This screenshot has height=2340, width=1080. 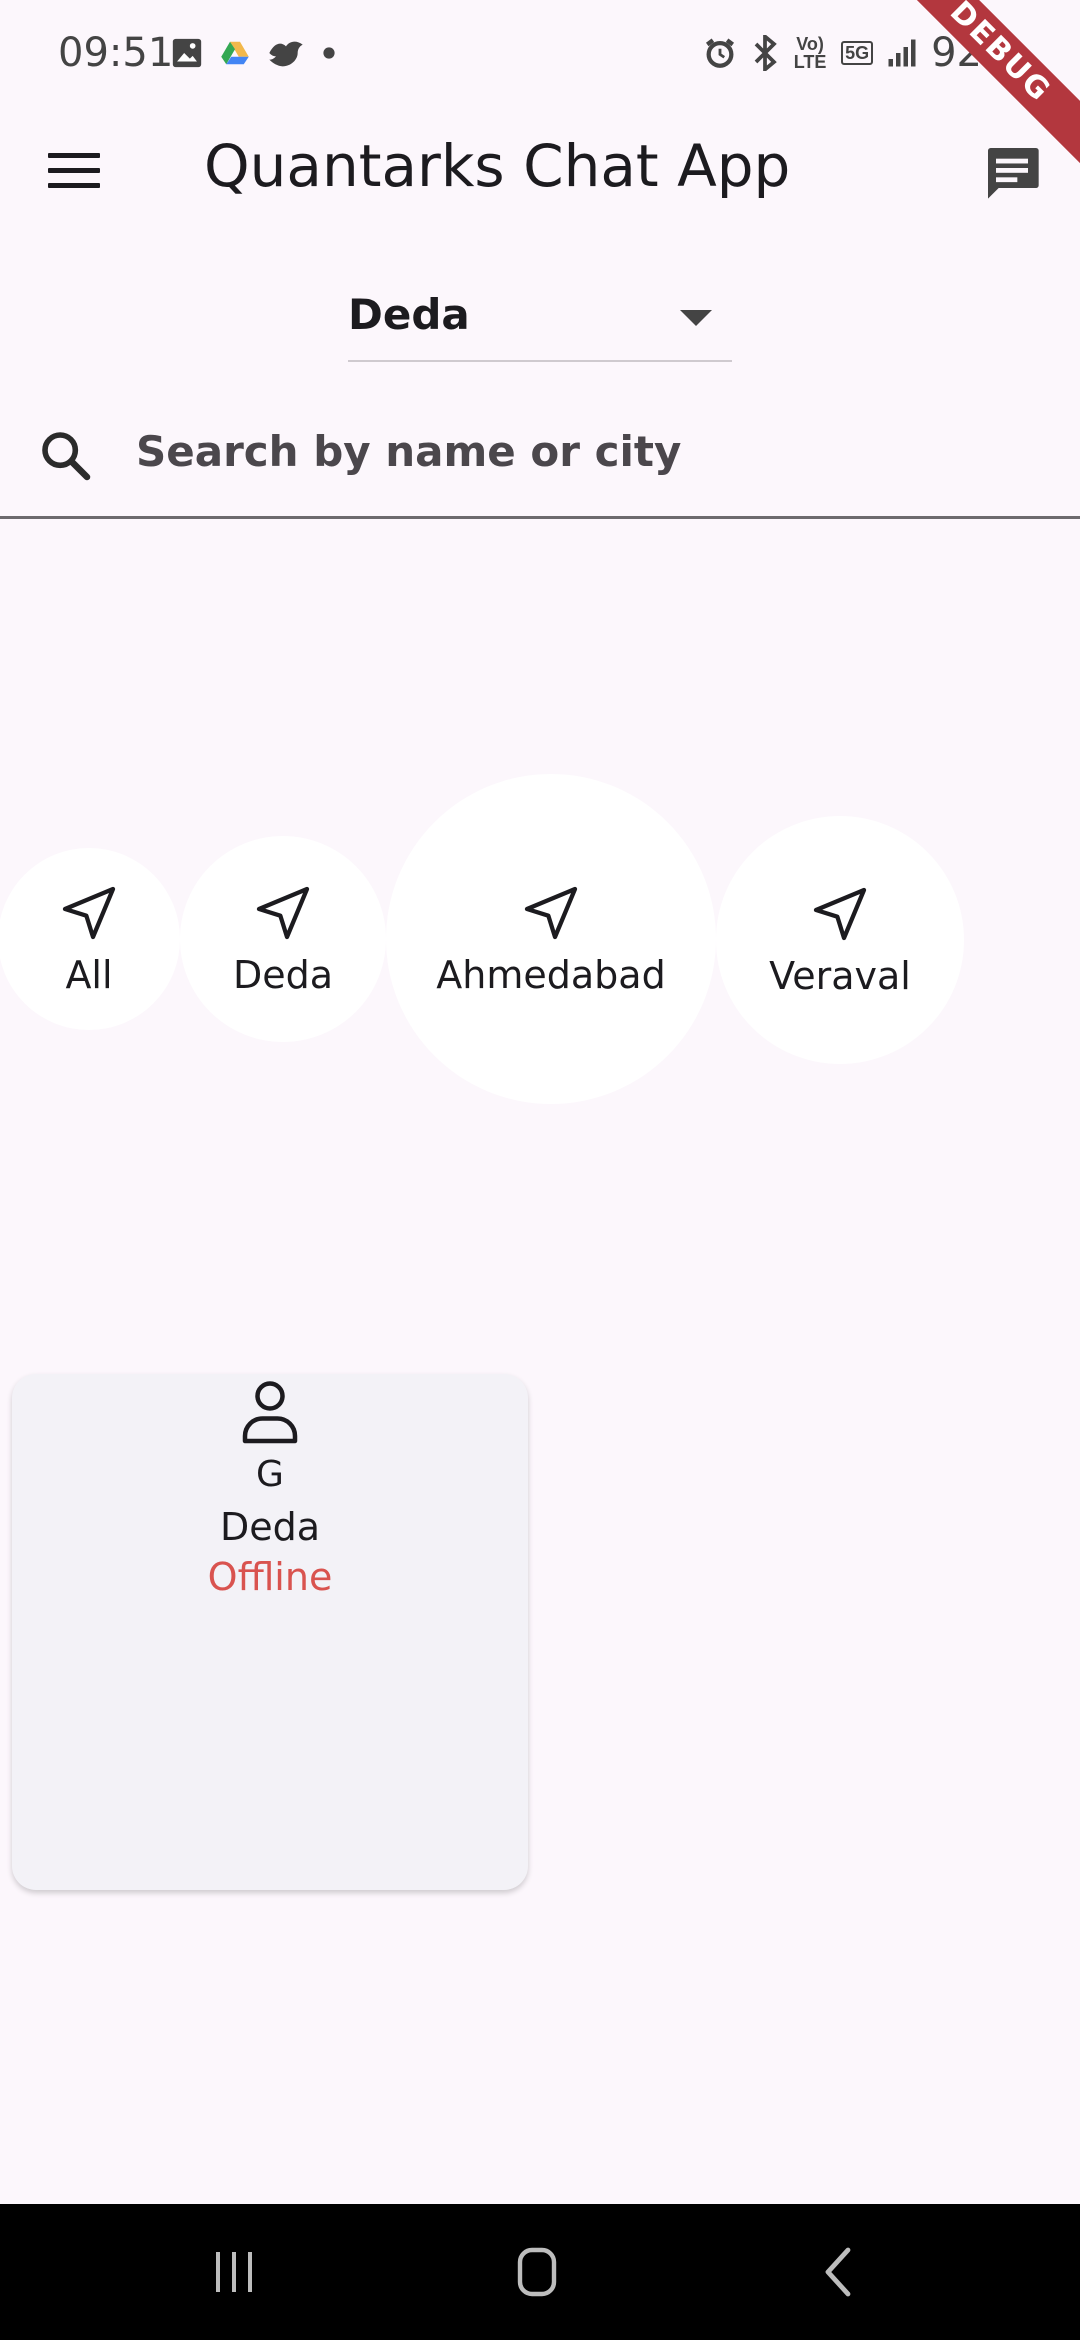 What do you see at coordinates (857, 53) in the screenshot?
I see `network-type-label: 5G` at bounding box center [857, 53].